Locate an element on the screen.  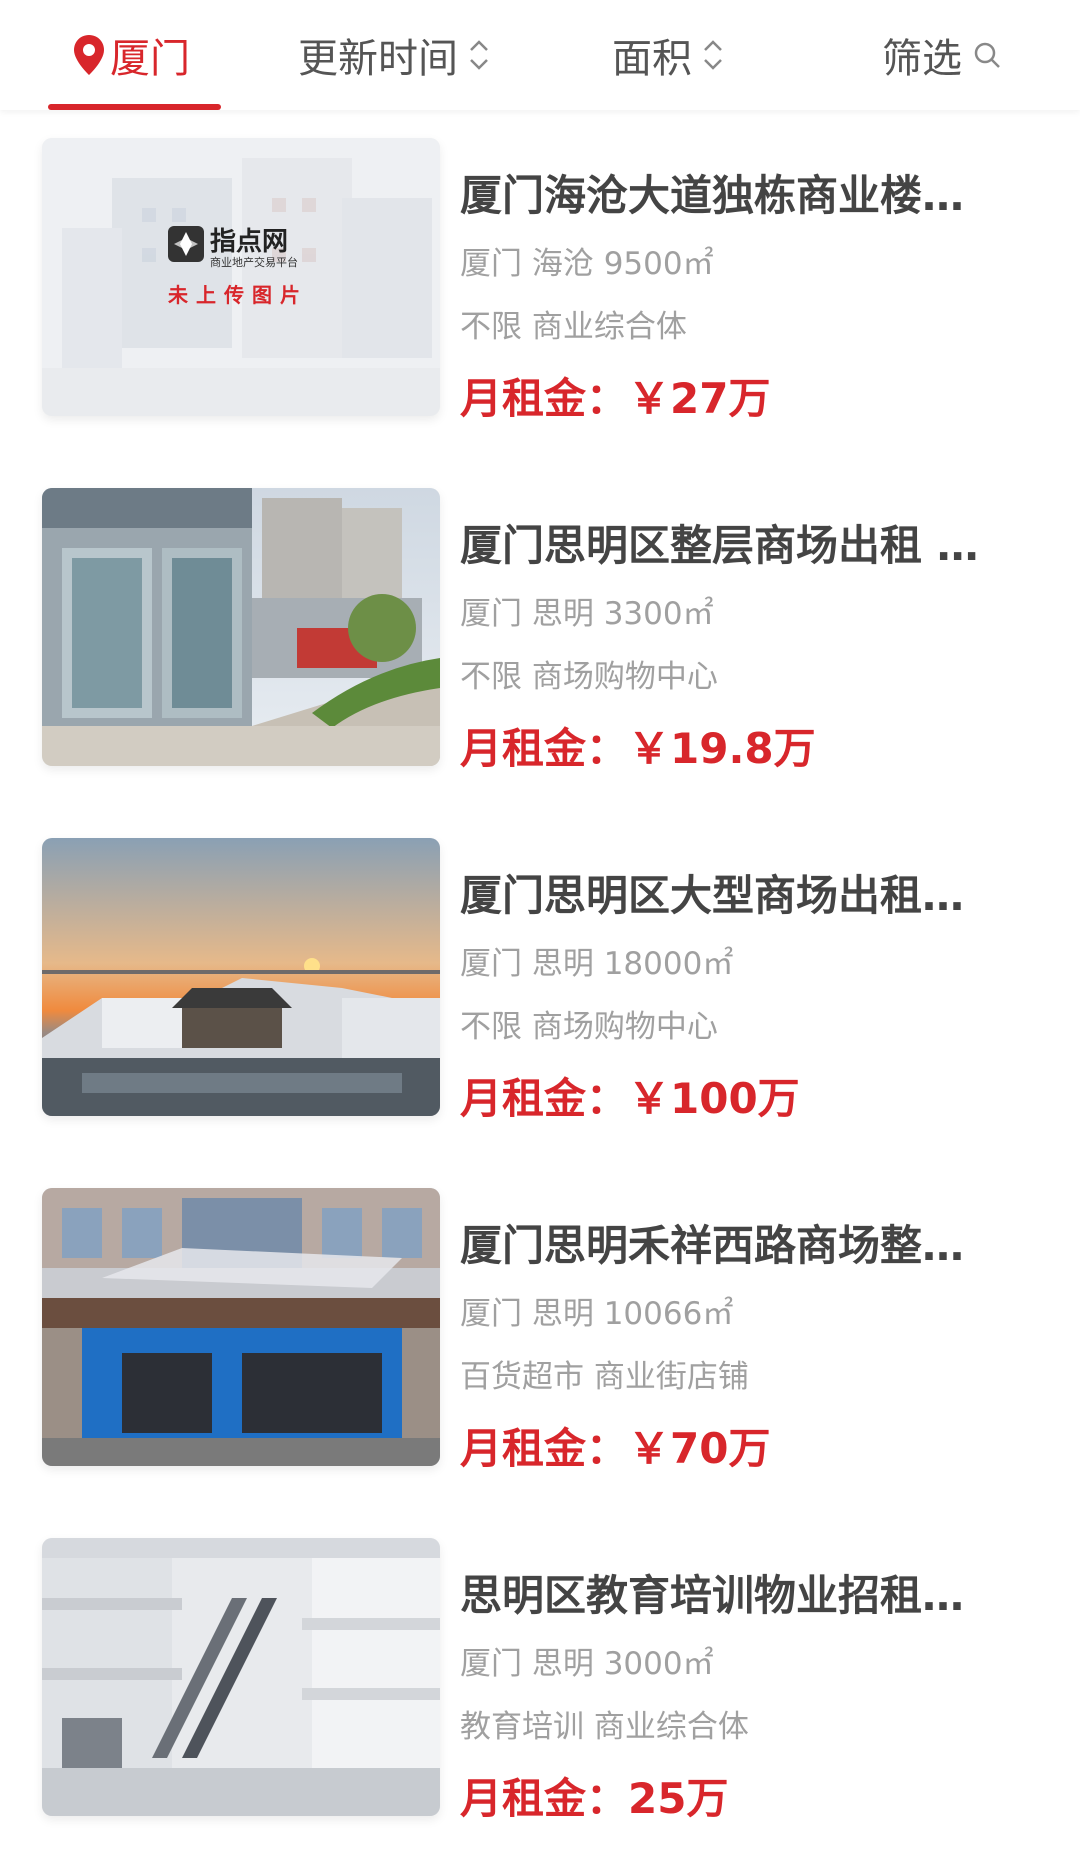
listing-location-area: 厦门 思明 18000㎡ is located at coordinates (597, 964).